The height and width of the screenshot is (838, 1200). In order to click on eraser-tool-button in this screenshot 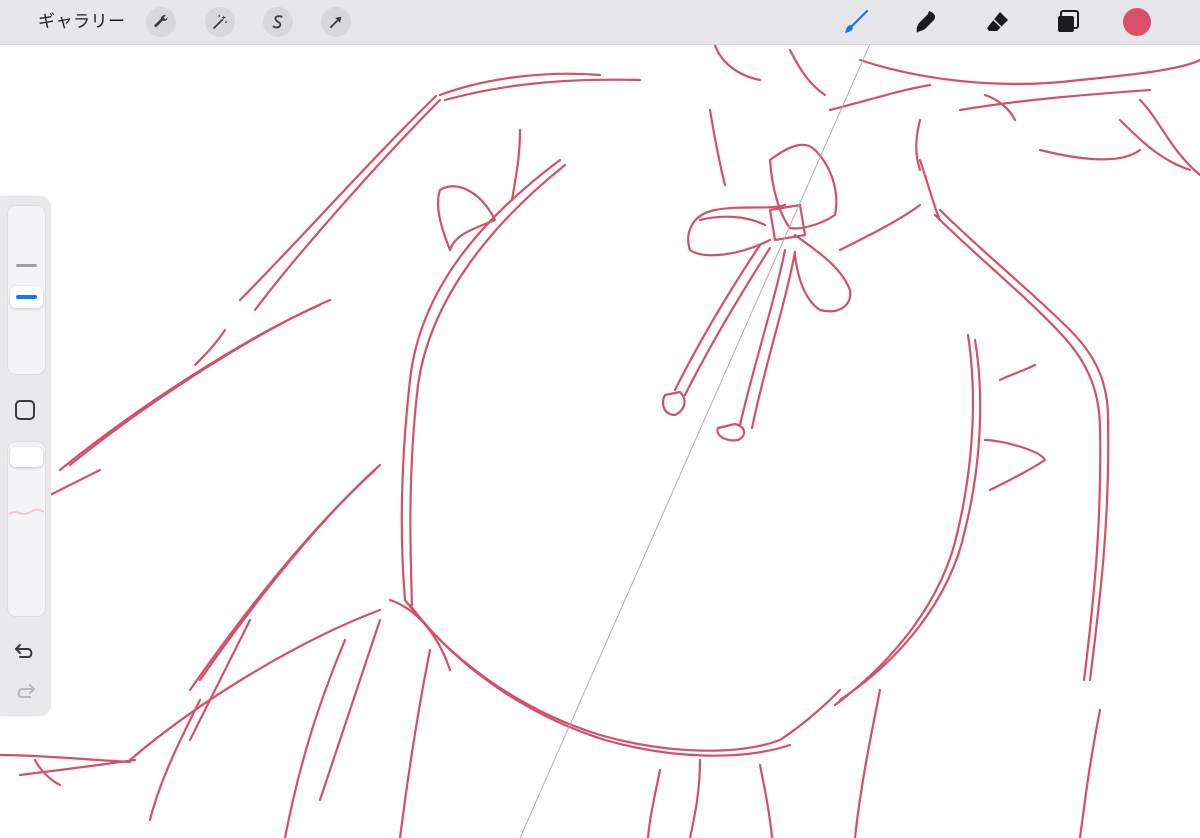, I will do `click(998, 22)`.